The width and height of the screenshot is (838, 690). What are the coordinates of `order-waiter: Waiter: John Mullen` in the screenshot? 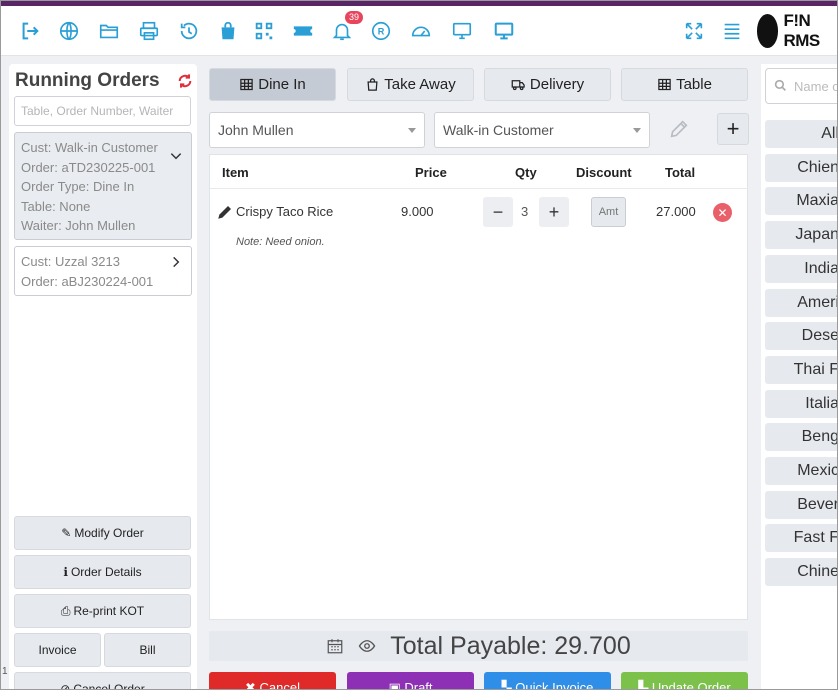 It's located at (78, 225).